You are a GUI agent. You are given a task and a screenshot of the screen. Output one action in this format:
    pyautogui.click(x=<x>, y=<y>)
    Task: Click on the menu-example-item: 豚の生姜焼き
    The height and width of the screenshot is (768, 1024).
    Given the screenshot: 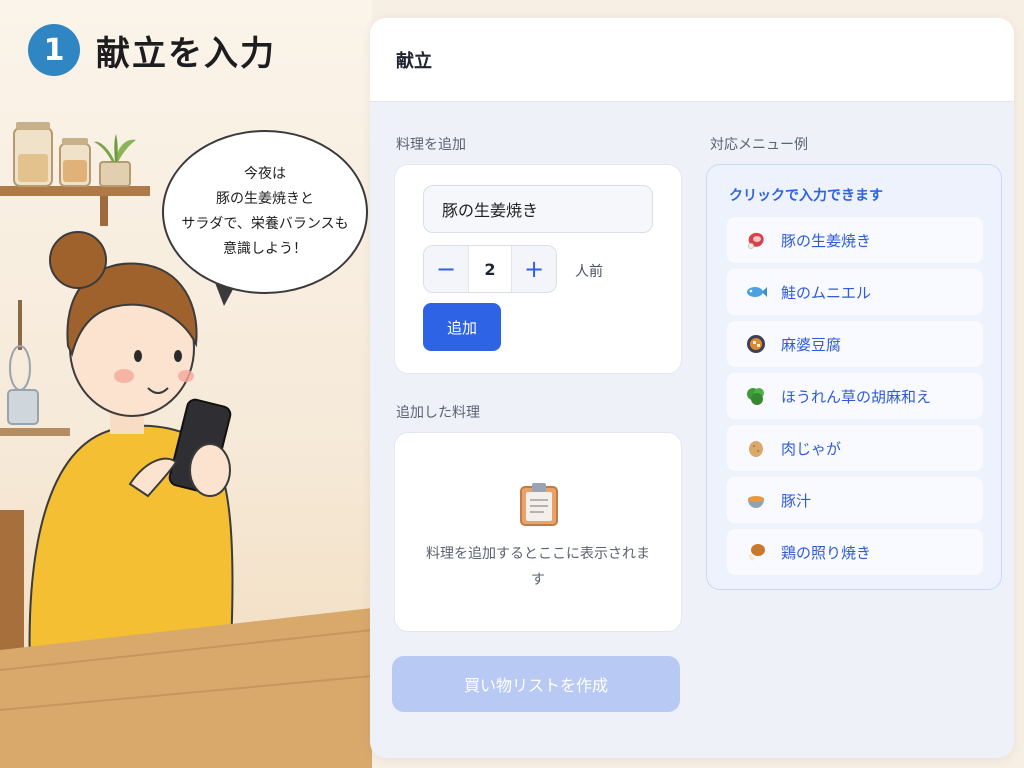 What is the action you would take?
    pyautogui.click(x=855, y=240)
    